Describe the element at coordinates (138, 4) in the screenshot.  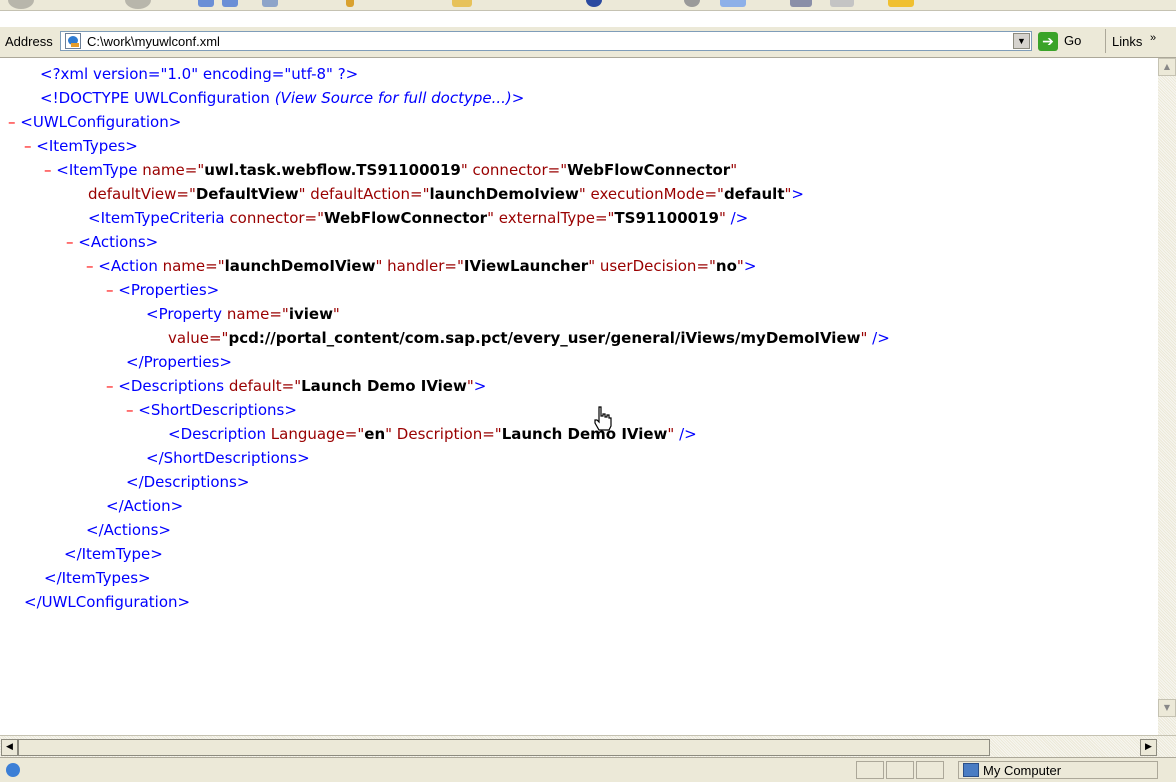
I see `forward-button-icon` at that location.